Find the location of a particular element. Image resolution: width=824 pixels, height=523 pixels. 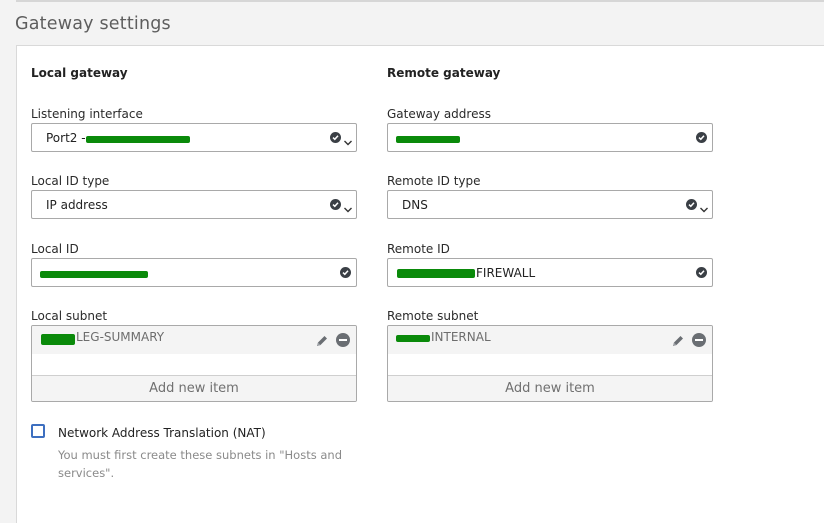

remote-gateway-heading: Remote gateway is located at coordinates (444, 73).